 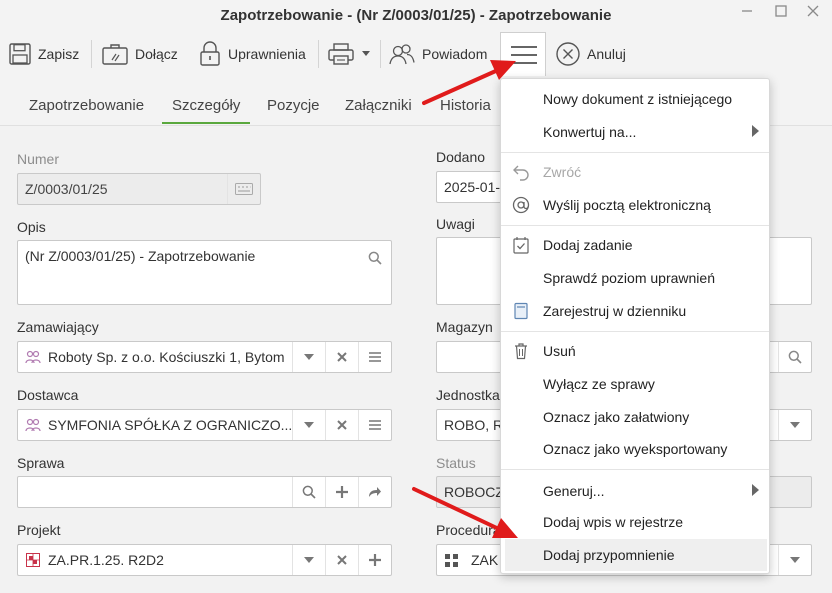 What do you see at coordinates (341, 560) in the screenshot?
I see `project-clear-button` at bounding box center [341, 560].